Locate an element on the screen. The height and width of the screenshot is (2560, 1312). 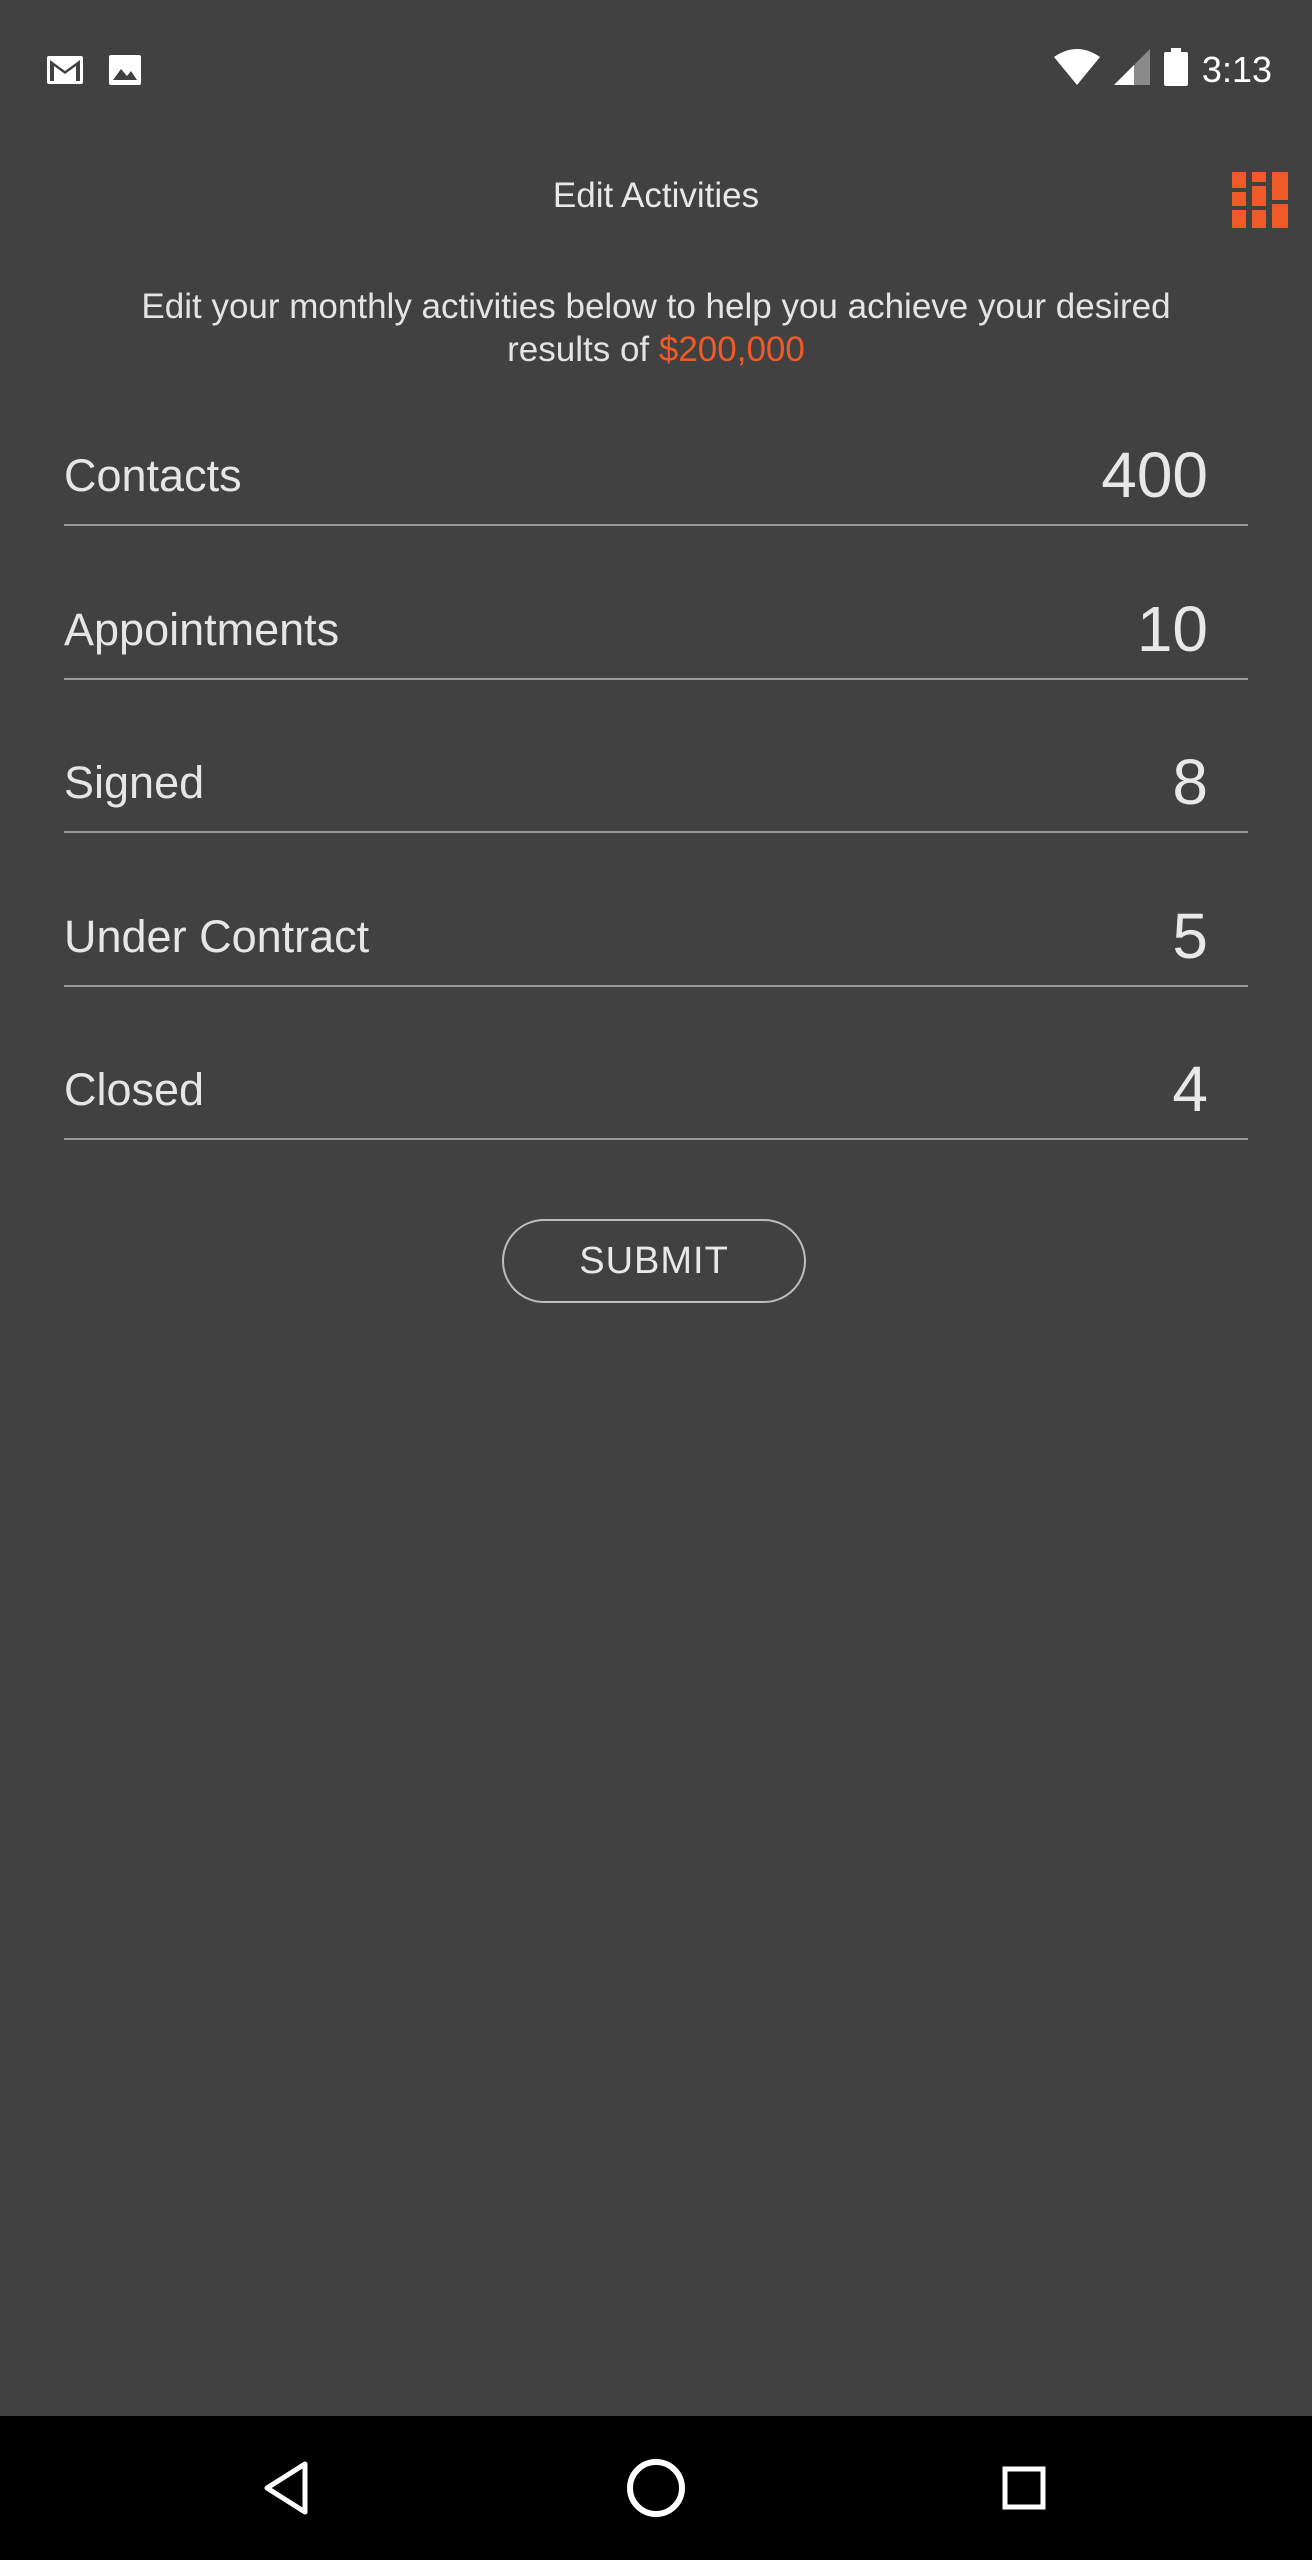
activity-label: Signed is located at coordinates (134, 782).